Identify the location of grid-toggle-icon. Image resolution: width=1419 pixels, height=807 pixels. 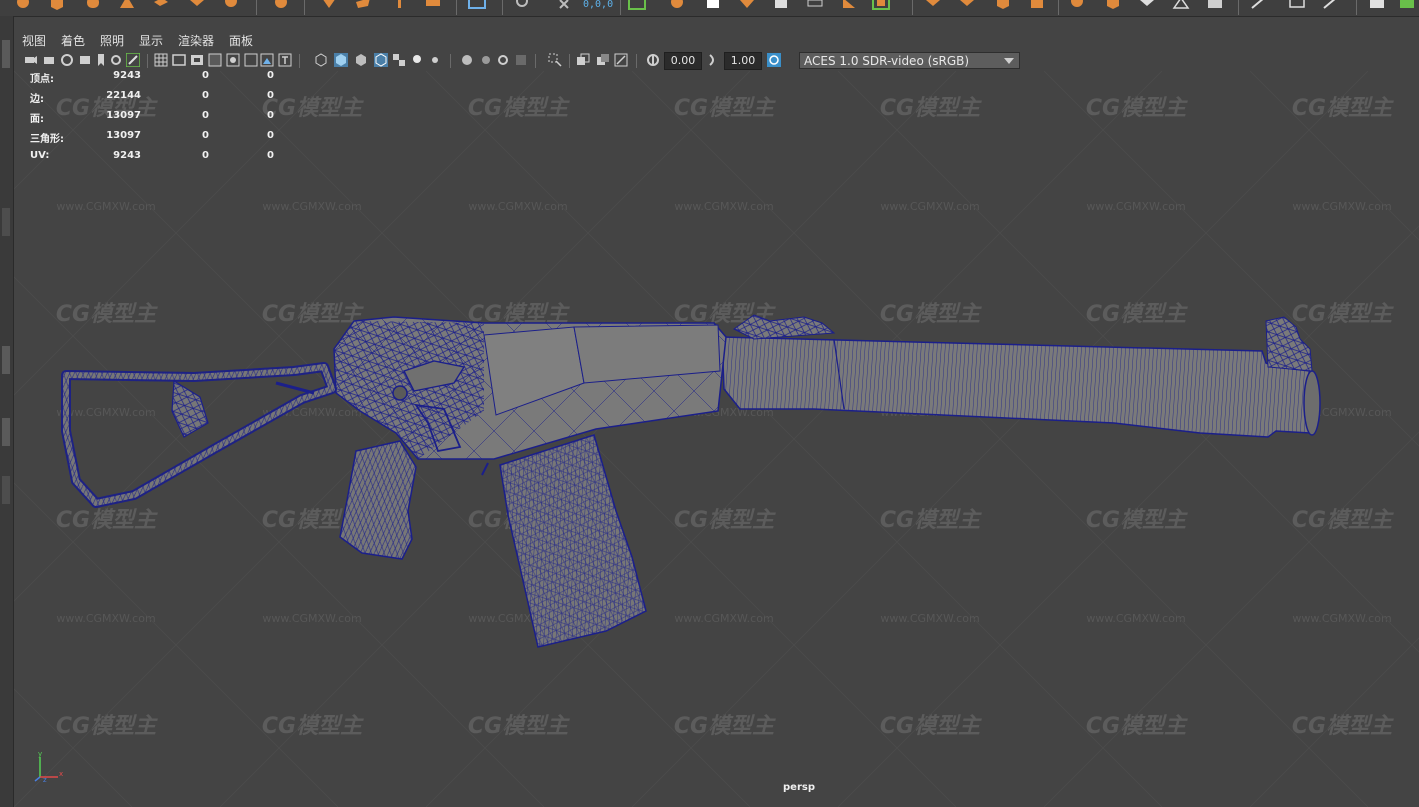
(161, 60).